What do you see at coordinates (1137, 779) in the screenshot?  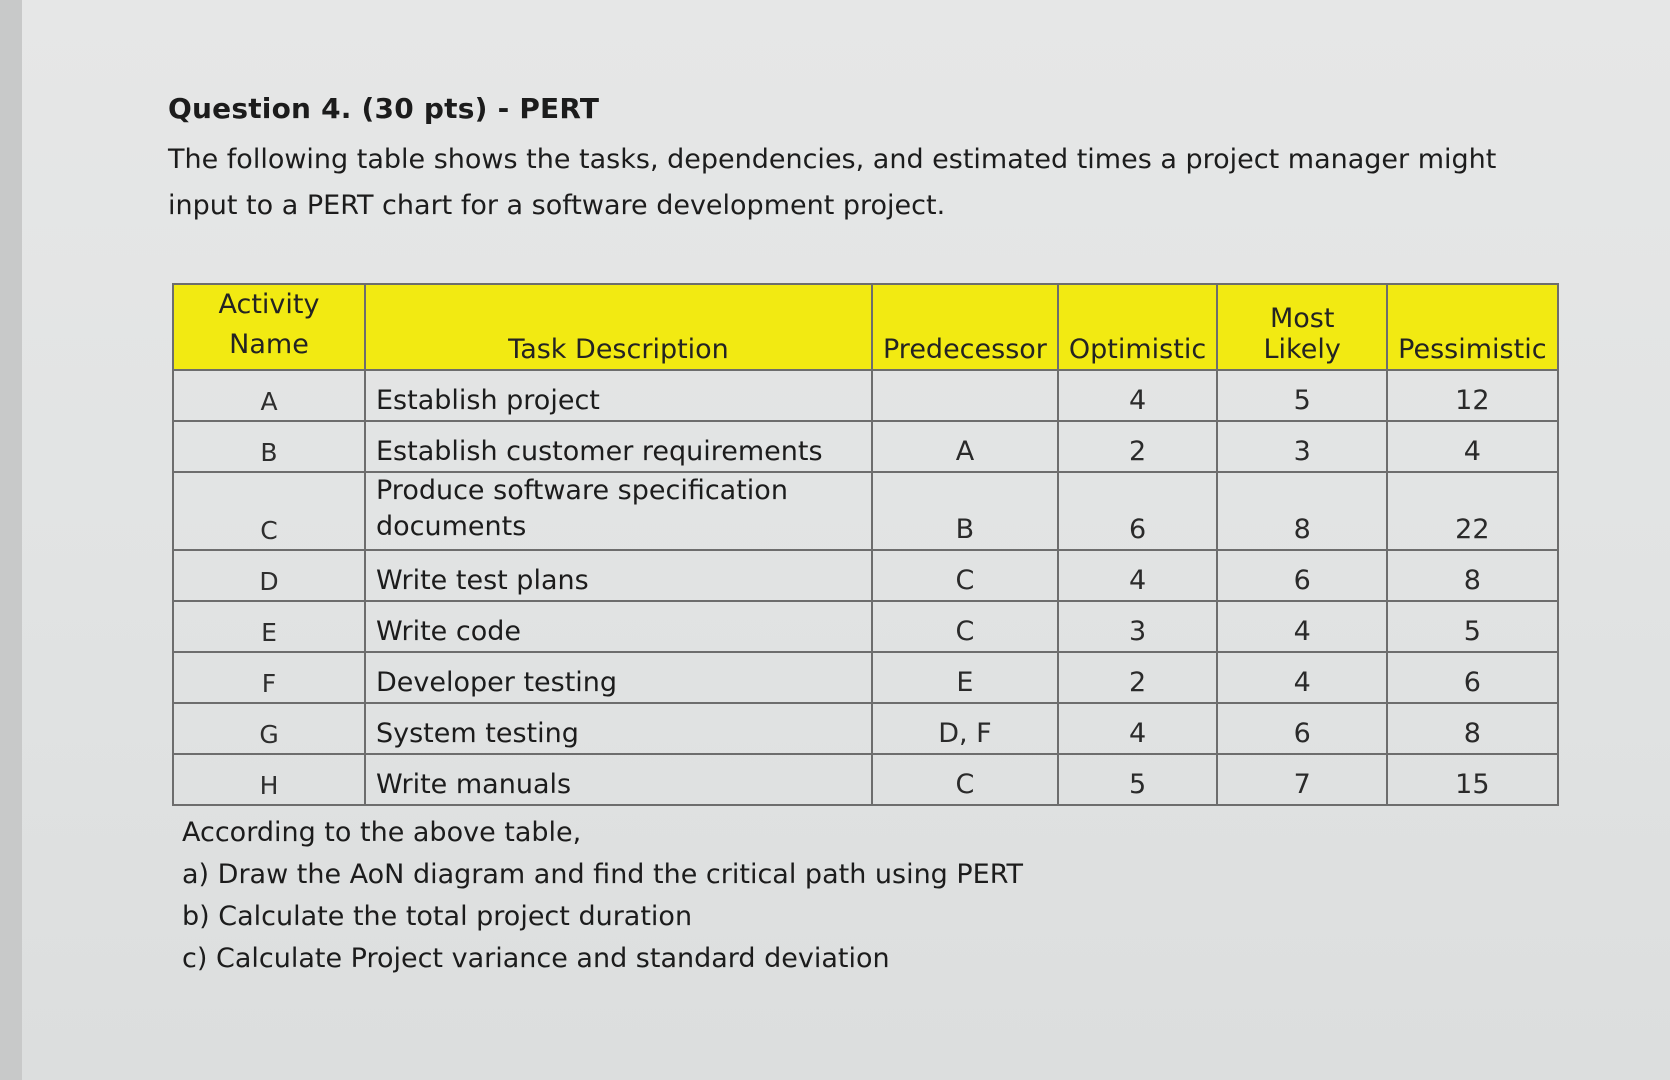 I see `cell-optimistic: 5` at bounding box center [1137, 779].